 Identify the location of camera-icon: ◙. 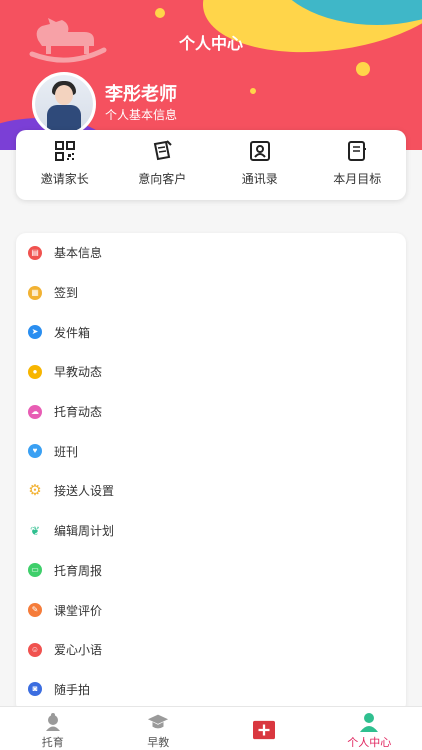
(35, 689).